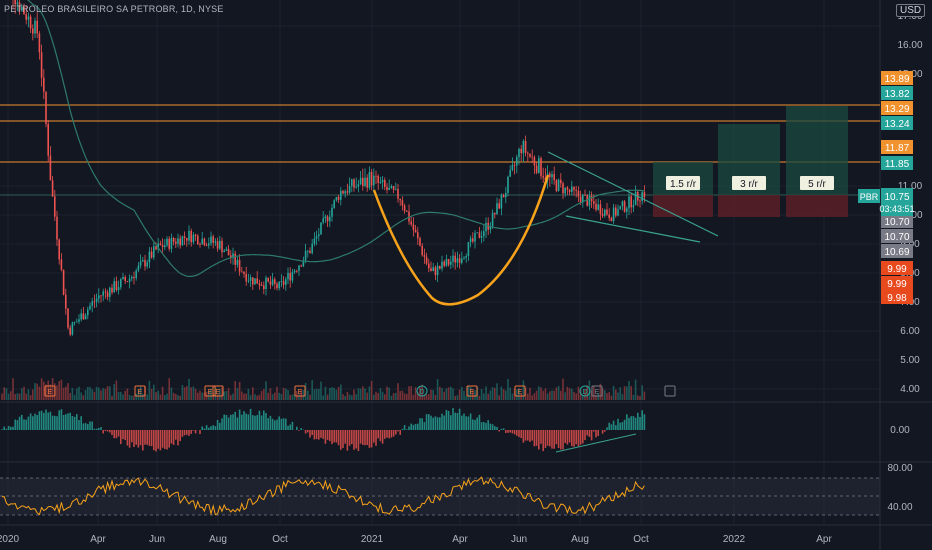  I want to click on rr-label: 3 r/r, so click(749, 184).